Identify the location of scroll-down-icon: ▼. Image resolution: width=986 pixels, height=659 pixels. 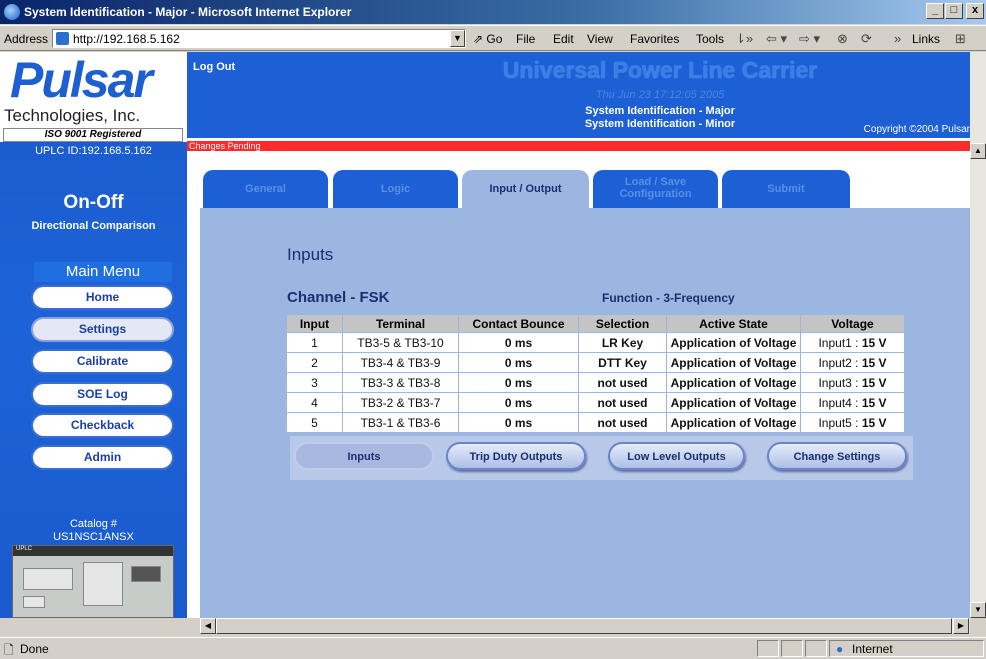
(978, 610).